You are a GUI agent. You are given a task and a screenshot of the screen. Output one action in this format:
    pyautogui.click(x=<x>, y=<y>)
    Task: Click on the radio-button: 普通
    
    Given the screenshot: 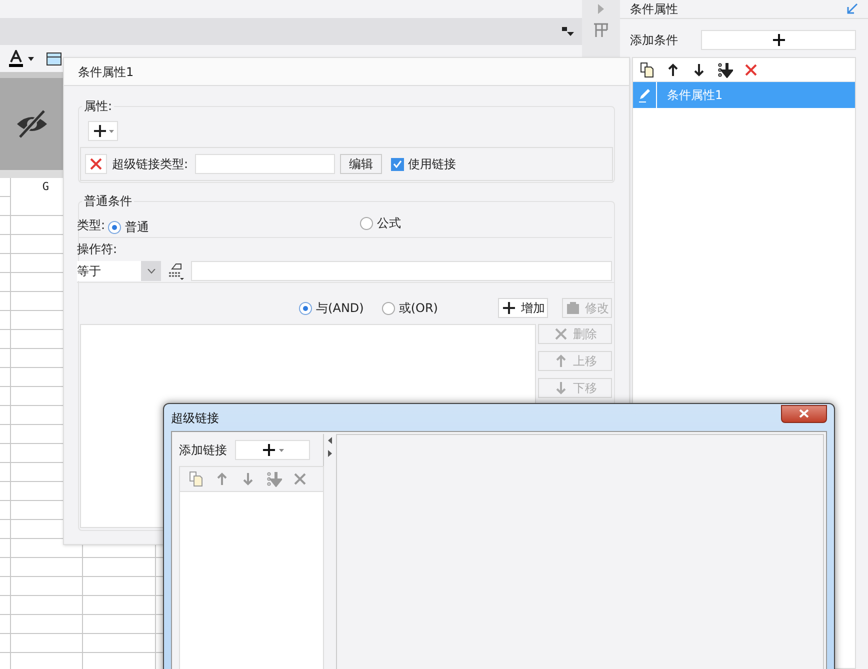 What is the action you would take?
    pyautogui.click(x=128, y=227)
    